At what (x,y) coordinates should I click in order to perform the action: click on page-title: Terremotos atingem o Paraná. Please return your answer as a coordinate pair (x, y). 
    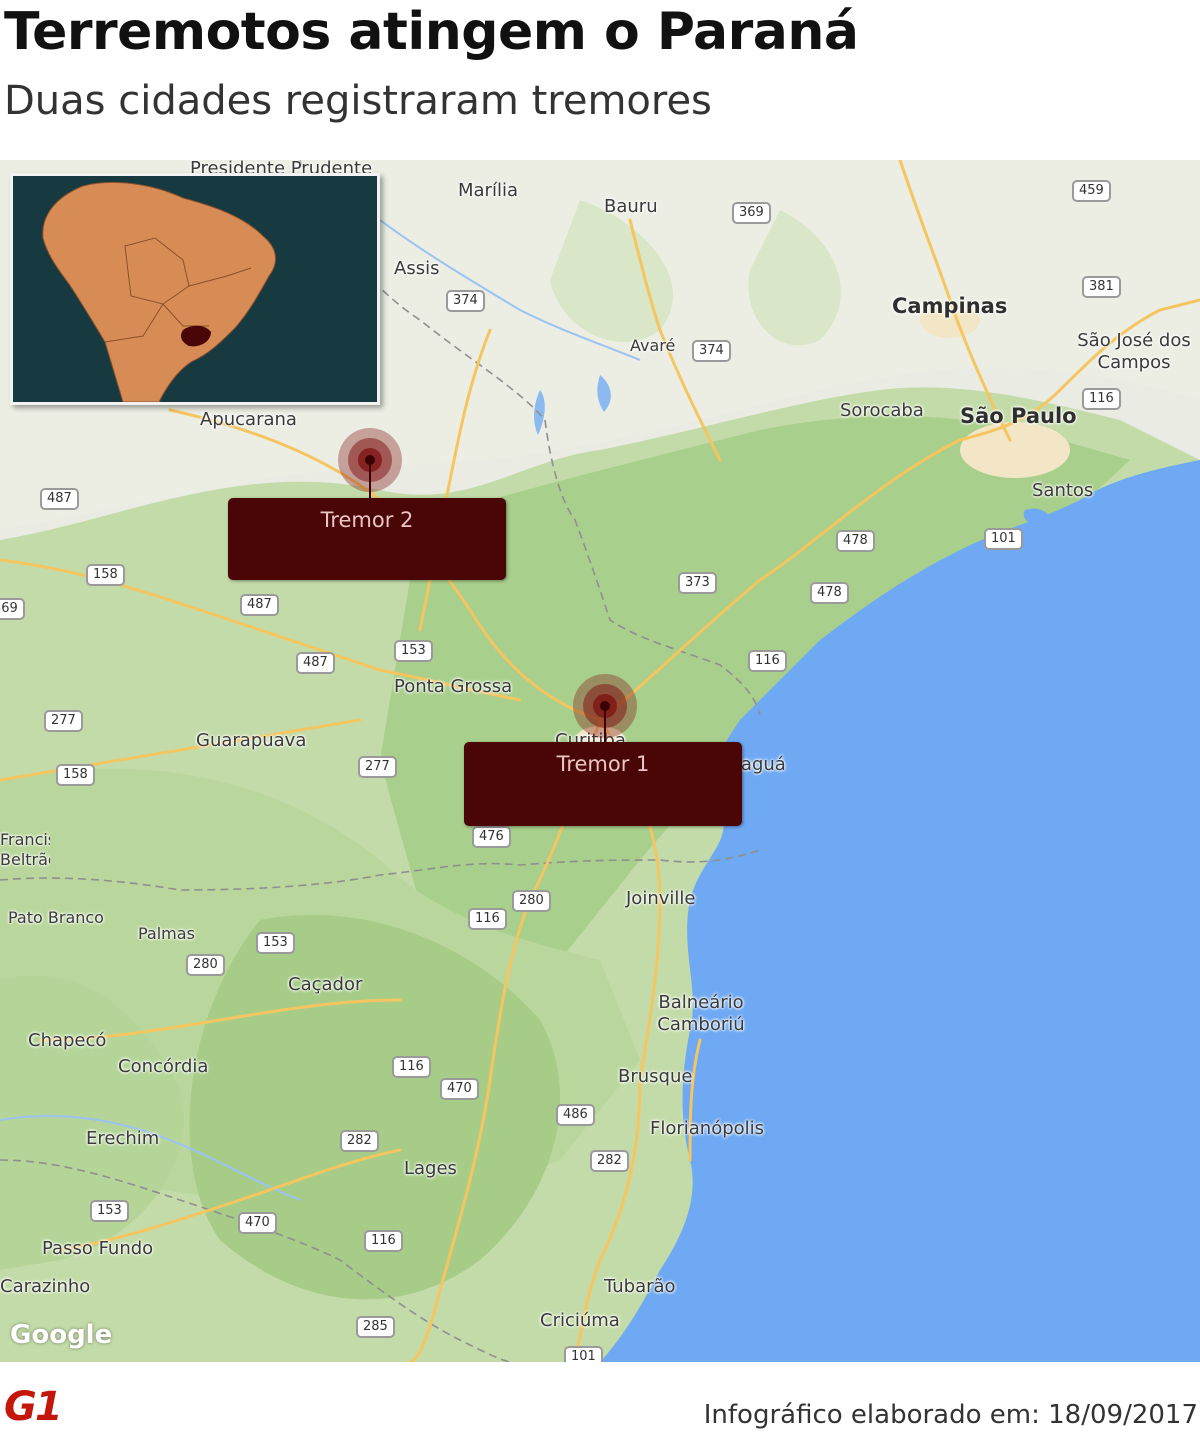
    Looking at the image, I should click on (431, 32).